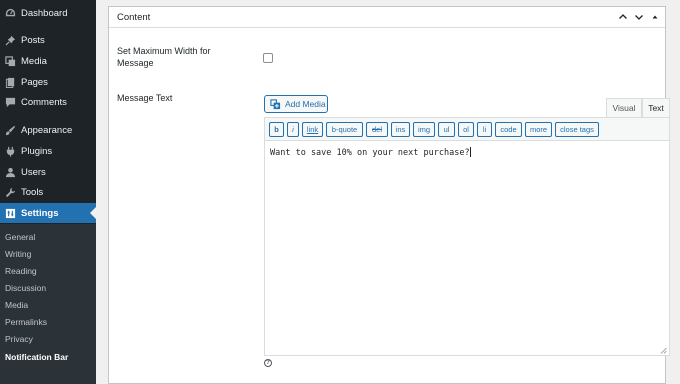  Describe the element at coordinates (508, 129) in the screenshot. I see `qt-code-button: code` at that location.